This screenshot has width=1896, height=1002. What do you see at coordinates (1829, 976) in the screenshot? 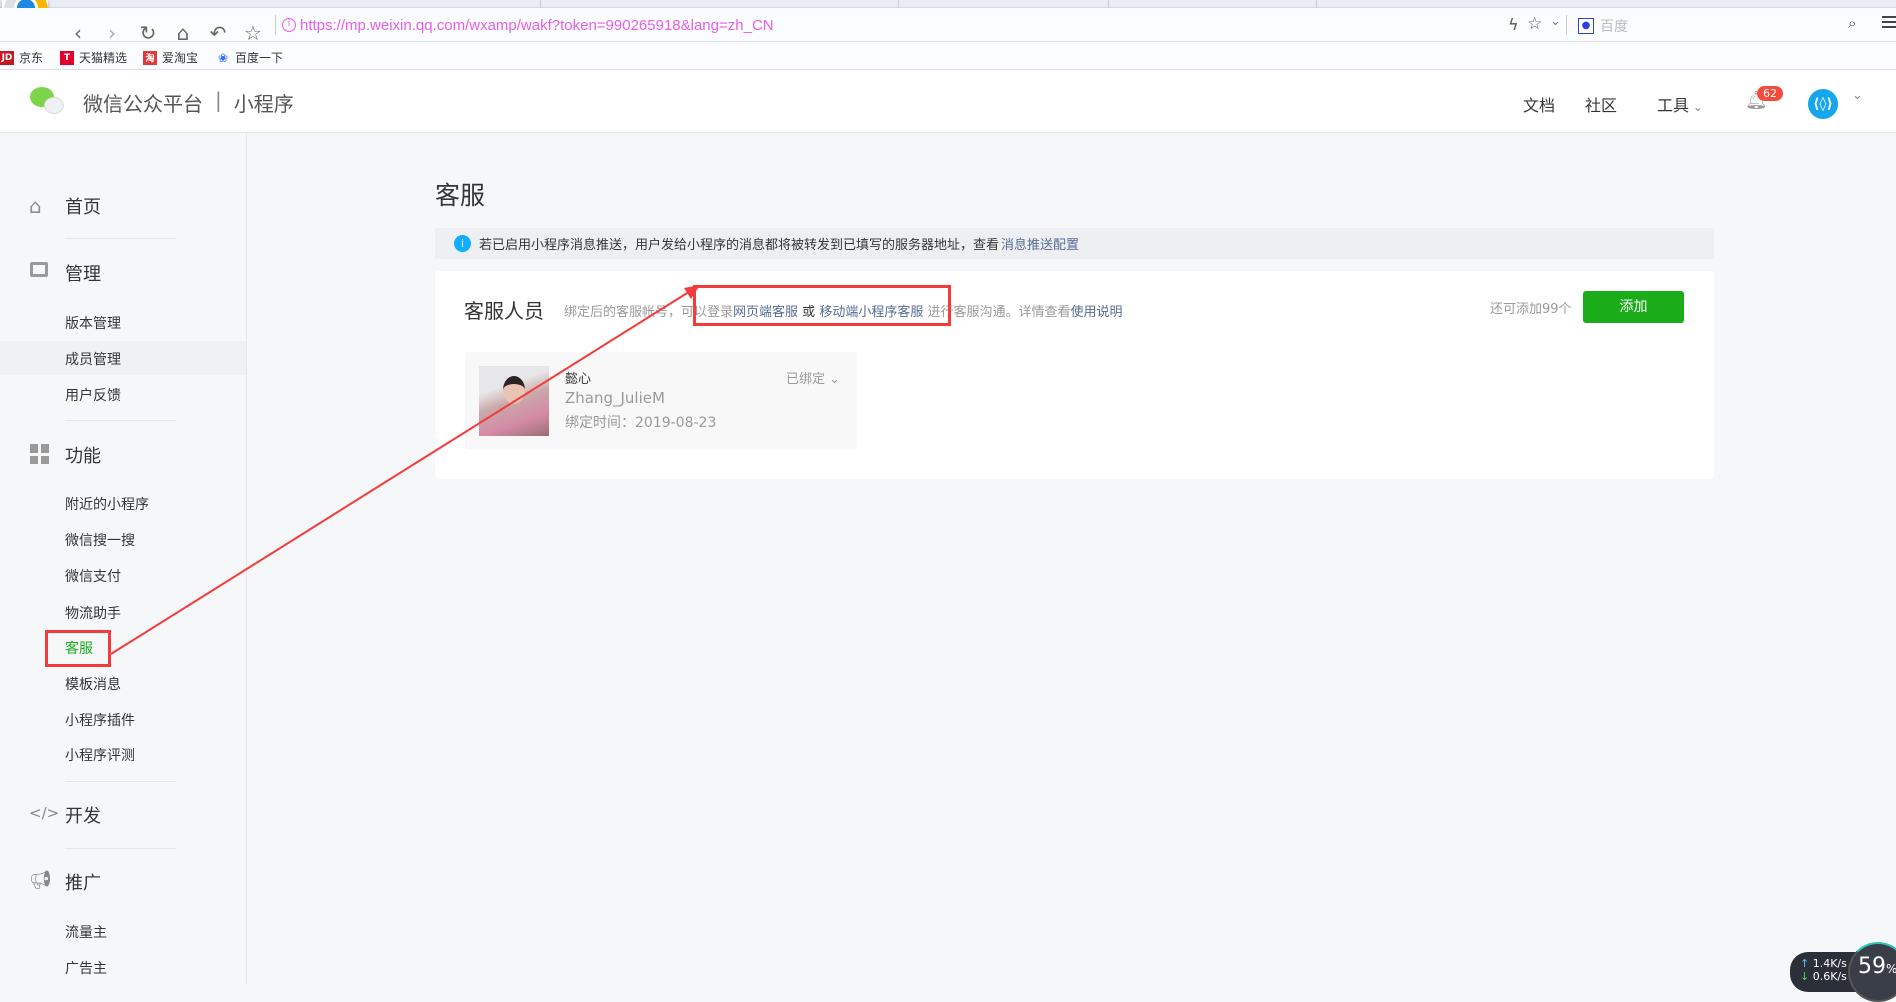
I see `download-speed: 0.6K/s` at bounding box center [1829, 976].